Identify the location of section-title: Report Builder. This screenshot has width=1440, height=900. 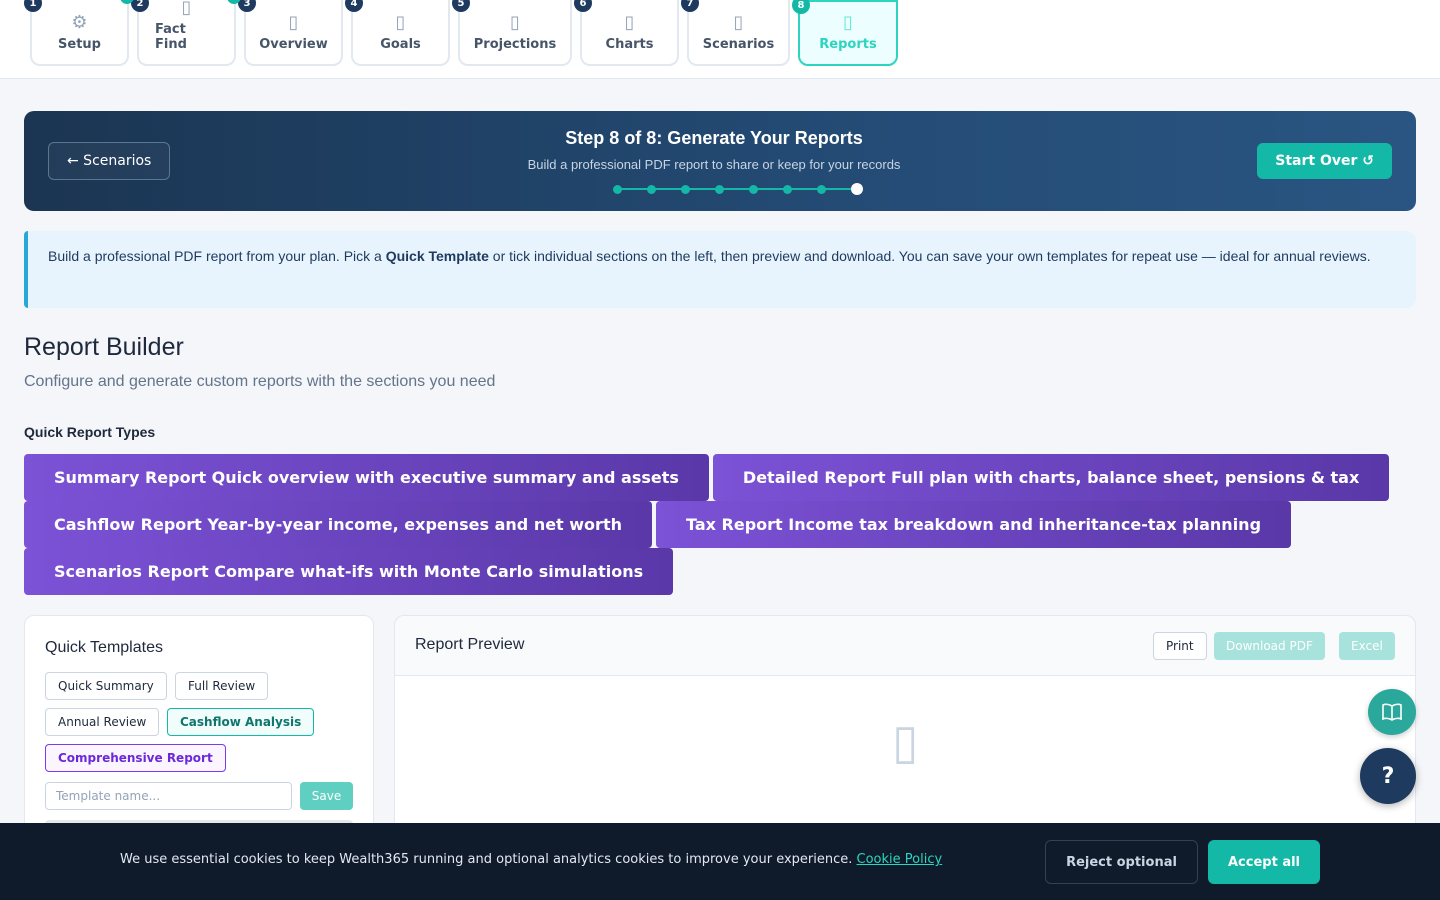
(104, 347).